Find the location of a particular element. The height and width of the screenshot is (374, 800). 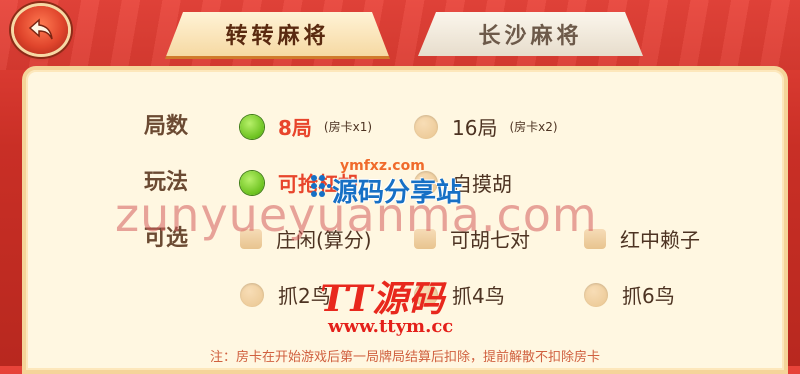

optional-seven-pairs: 可胡七对 is located at coordinates (472, 238).